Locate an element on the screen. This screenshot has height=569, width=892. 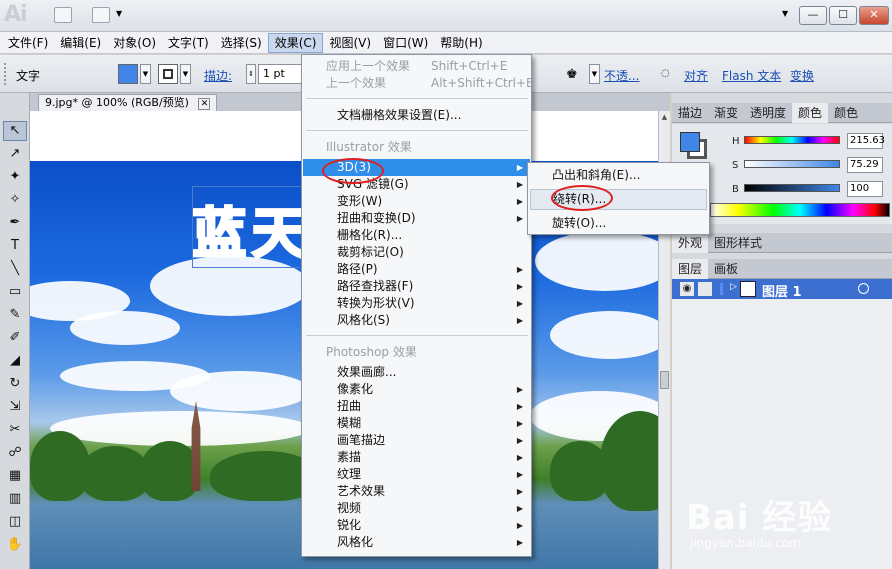
layer-name: 图层 1 is located at coordinates (782, 290).